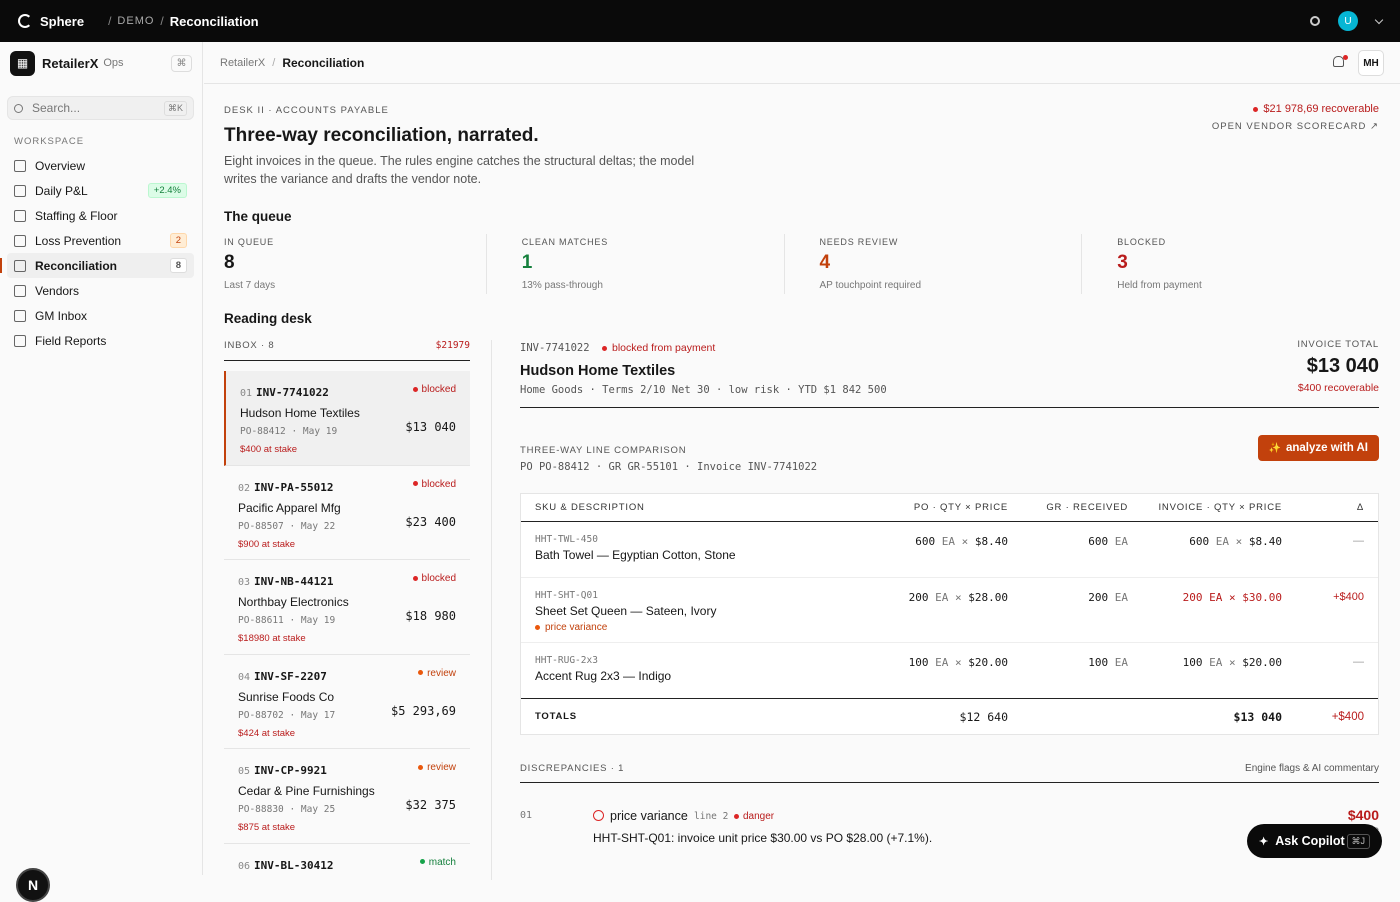 This screenshot has width=1400, height=902. I want to click on chevron-down-icon, so click(1379, 19).